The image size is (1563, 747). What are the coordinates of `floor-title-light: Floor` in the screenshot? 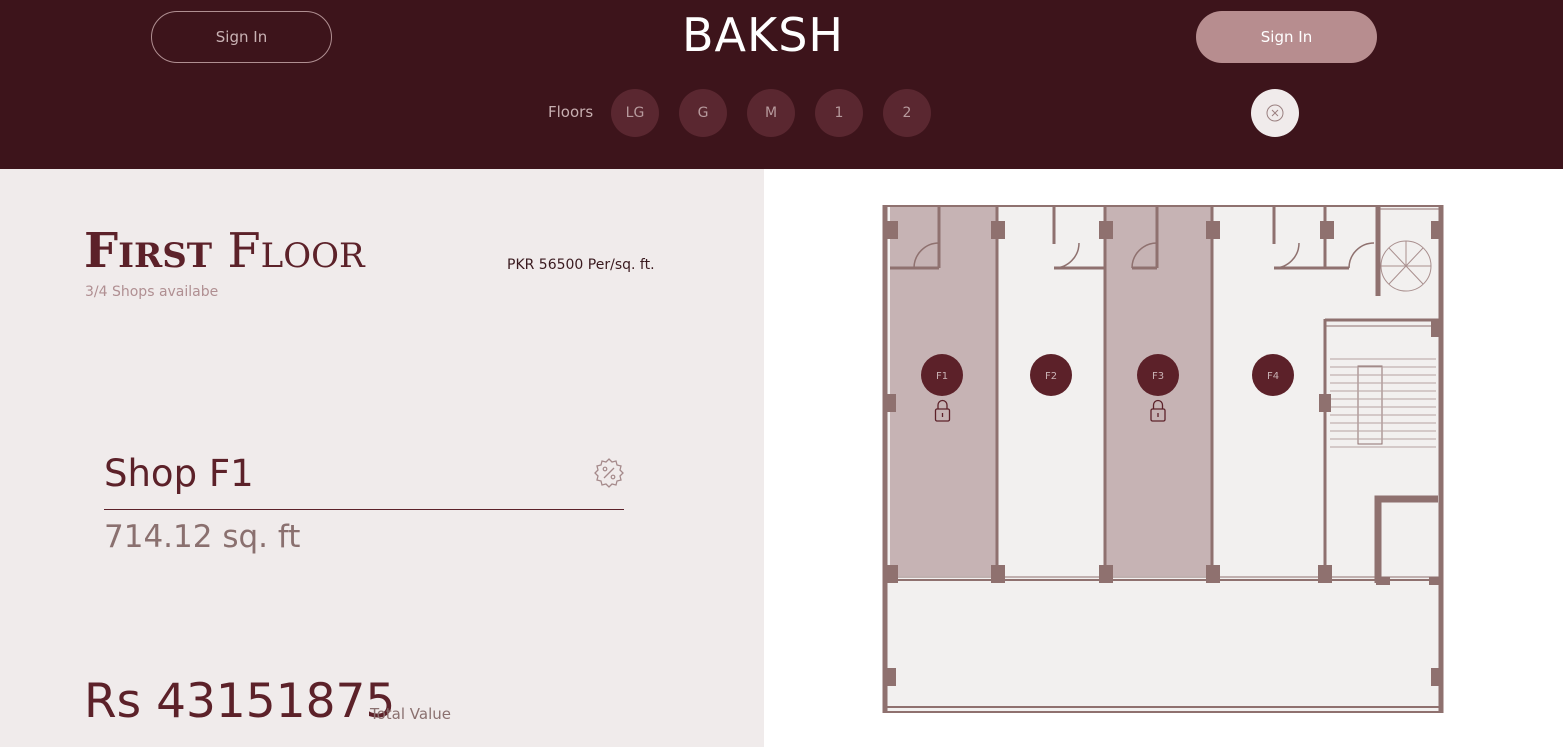 It's located at (296, 251).